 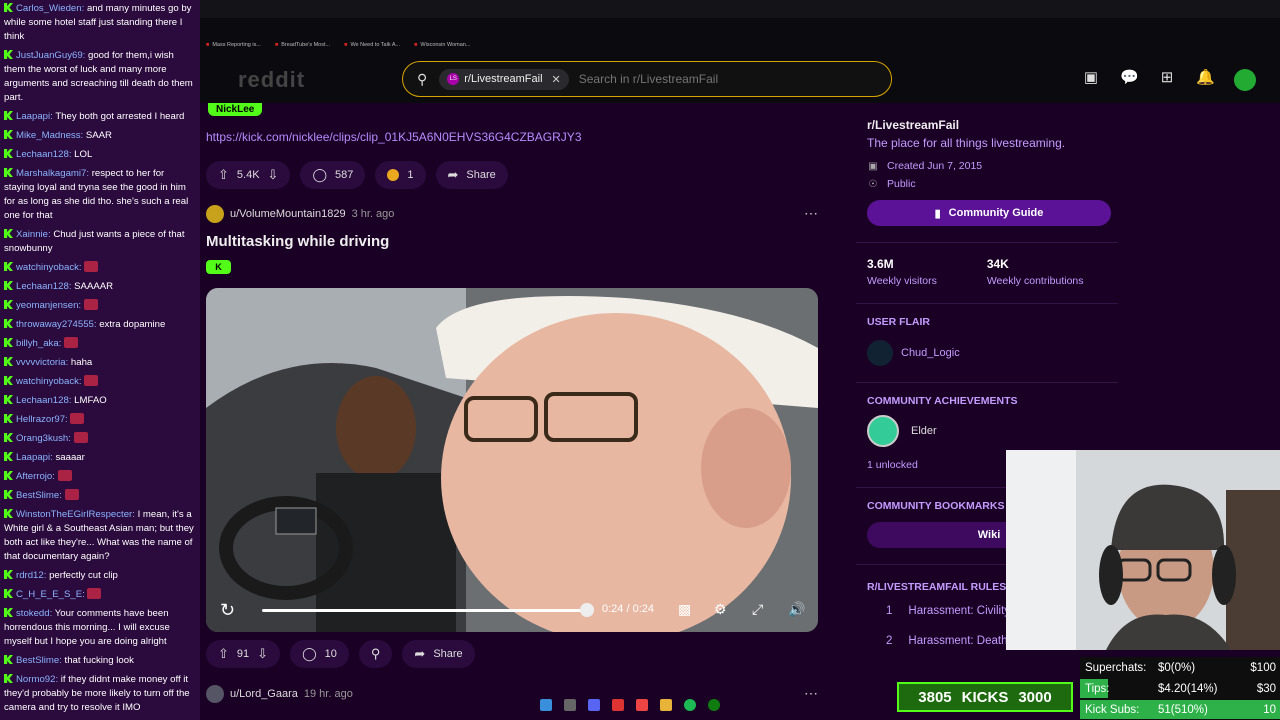 What do you see at coordinates (75, 514) in the screenshot?
I see `chat-username: WinstonTheEGirlRespecter:` at bounding box center [75, 514].